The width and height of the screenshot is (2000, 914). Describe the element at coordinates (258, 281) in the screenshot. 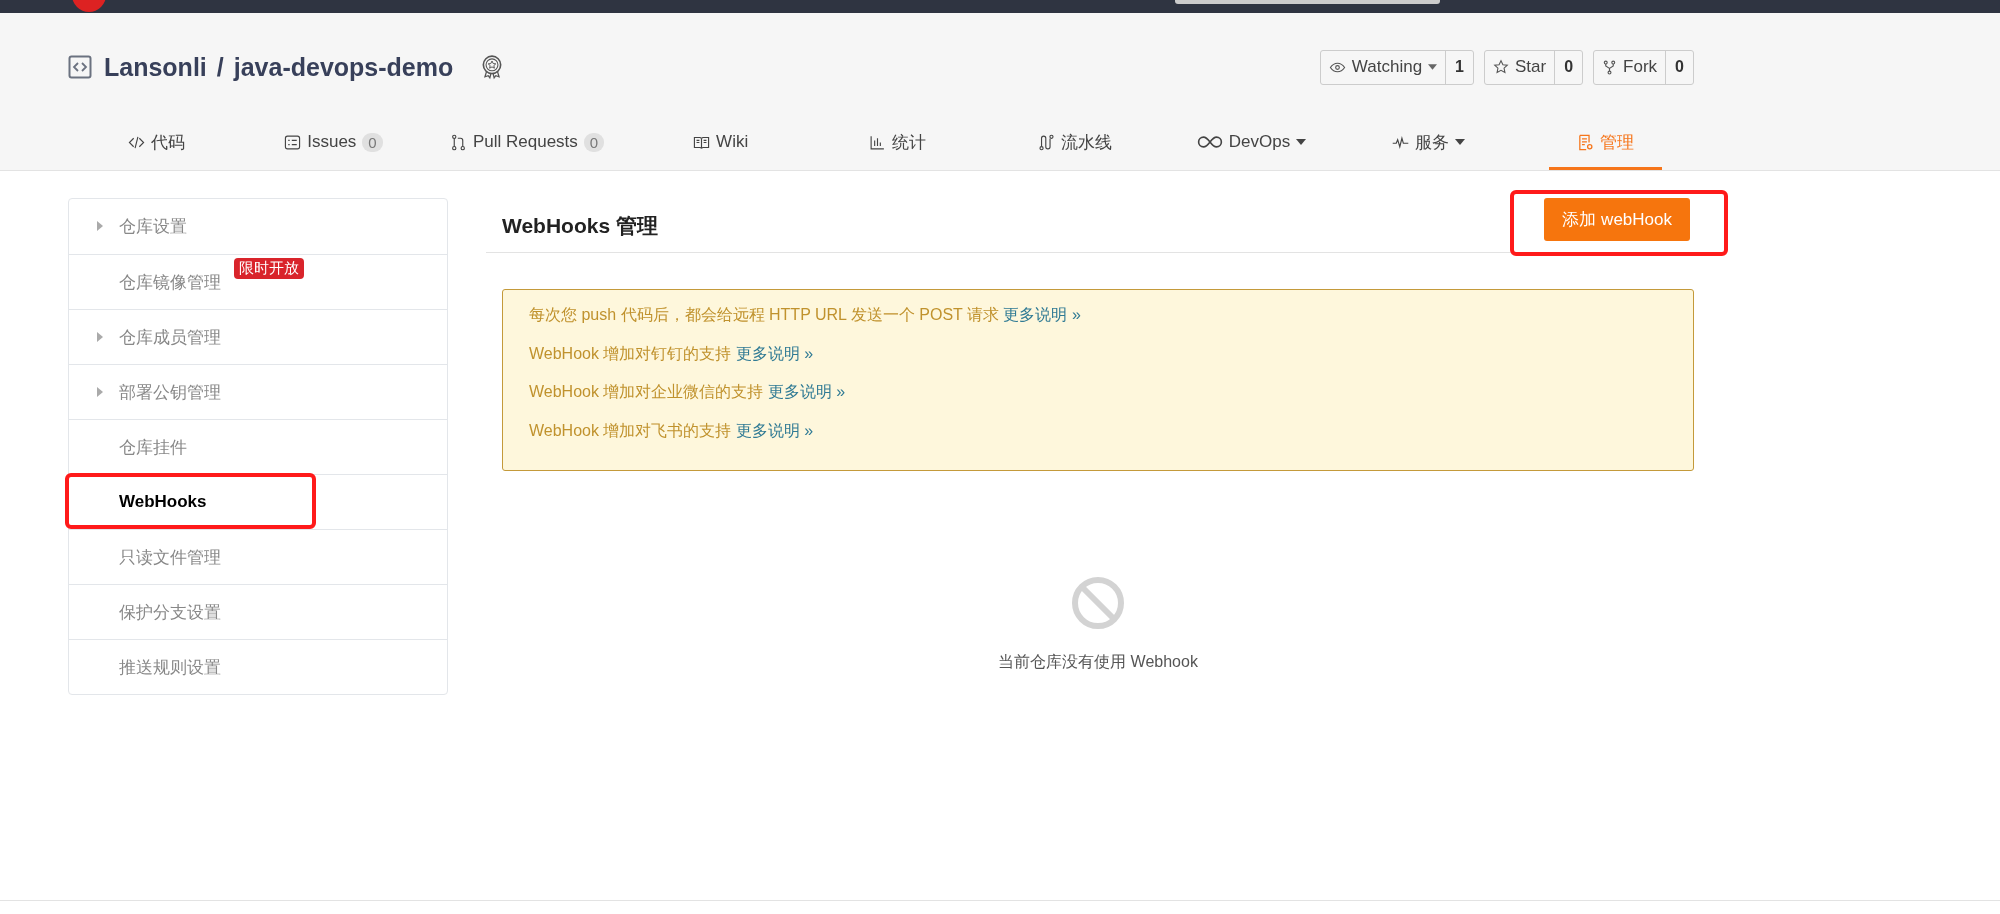

I see `sidebar-item: 仓库镜像管理 限时开放` at that location.